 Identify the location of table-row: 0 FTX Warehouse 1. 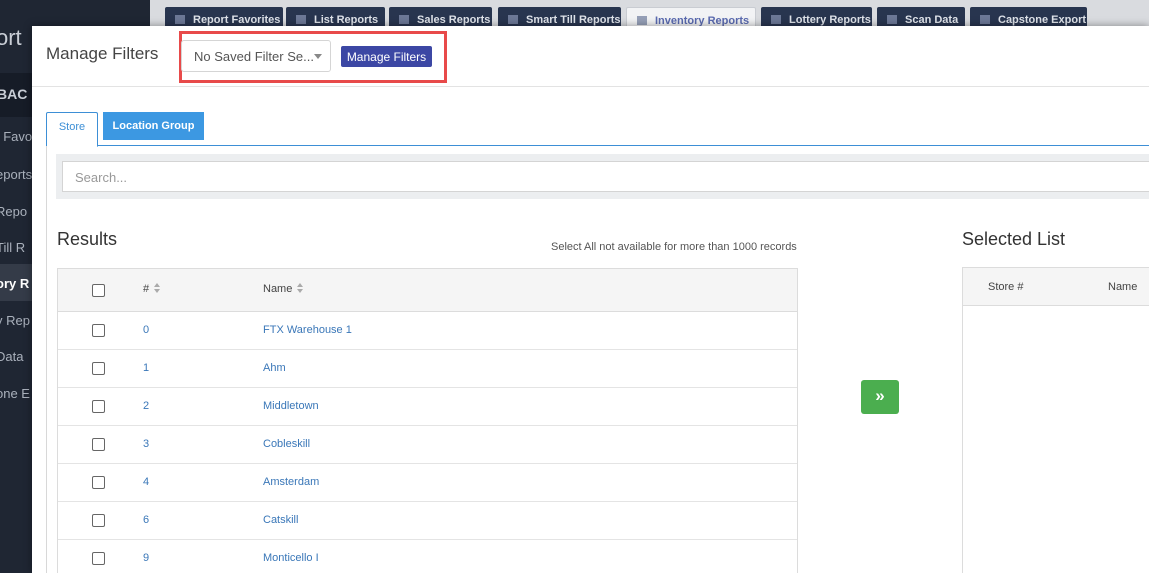
(427, 331).